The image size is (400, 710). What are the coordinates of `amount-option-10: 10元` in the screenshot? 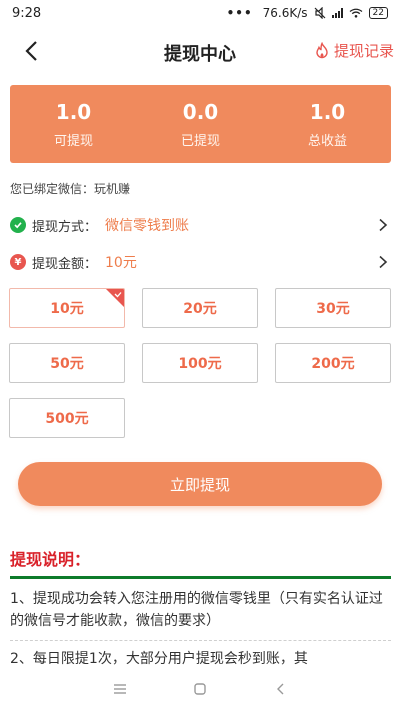 It's located at (67, 308).